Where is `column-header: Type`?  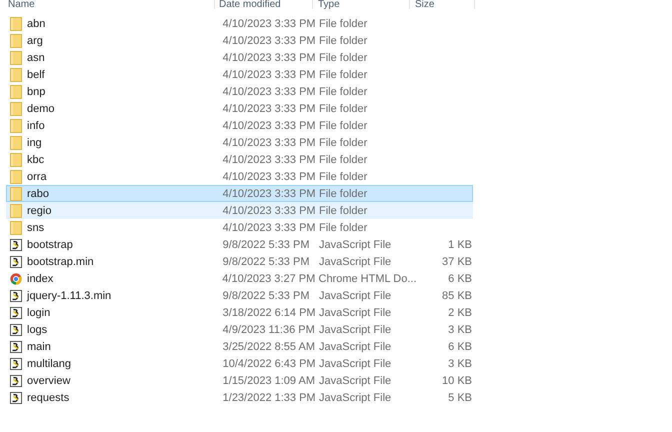
column-header: Type is located at coordinates (361, 4).